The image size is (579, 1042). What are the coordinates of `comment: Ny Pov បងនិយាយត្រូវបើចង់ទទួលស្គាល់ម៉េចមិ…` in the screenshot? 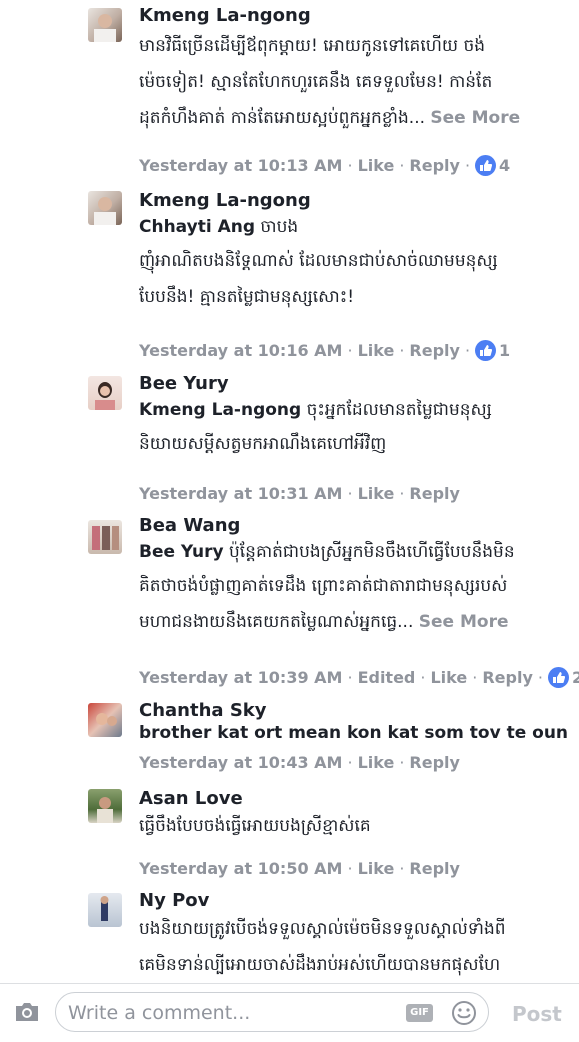 It's located at (289, 936).